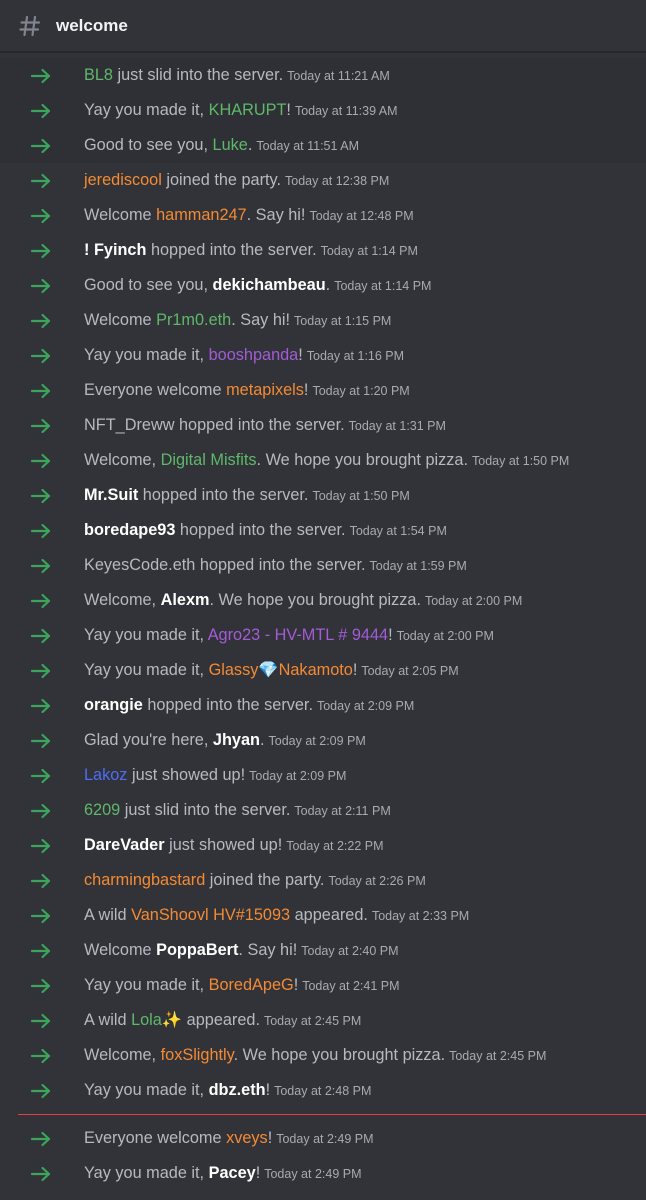 The width and height of the screenshot is (646, 1200). Describe the element at coordinates (230, 145) in the screenshot. I see `username-link: Luke` at that location.